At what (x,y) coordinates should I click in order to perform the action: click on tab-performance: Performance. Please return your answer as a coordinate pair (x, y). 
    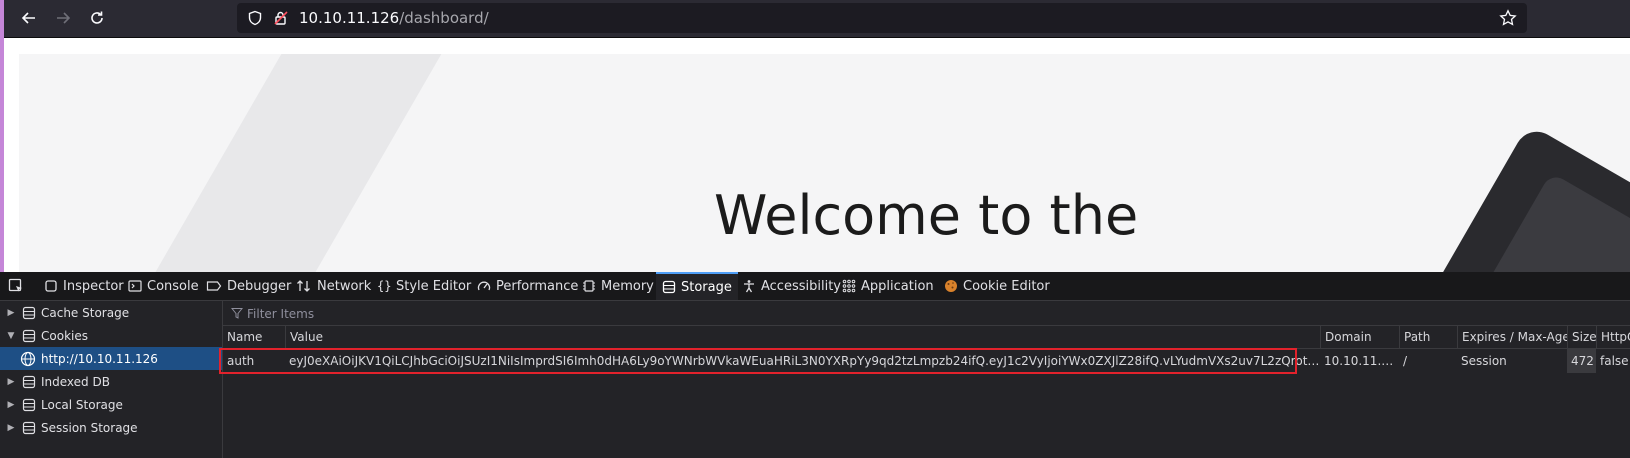
    Looking at the image, I should click on (527, 286).